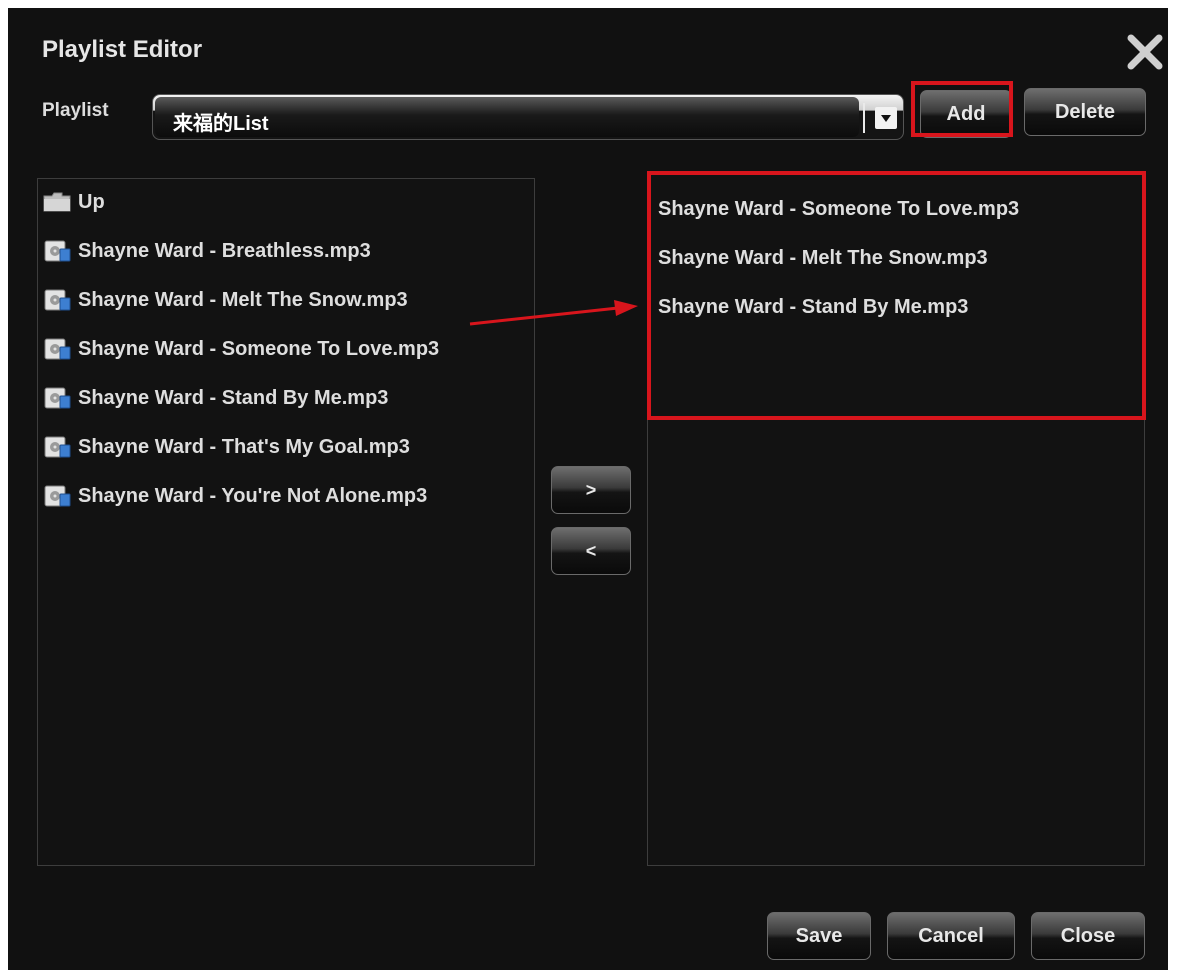 Image resolution: width=1178 pixels, height=979 pixels. Describe the element at coordinates (507, 117) in the screenshot. I see `playlist-select-field: 来福的List` at that location.